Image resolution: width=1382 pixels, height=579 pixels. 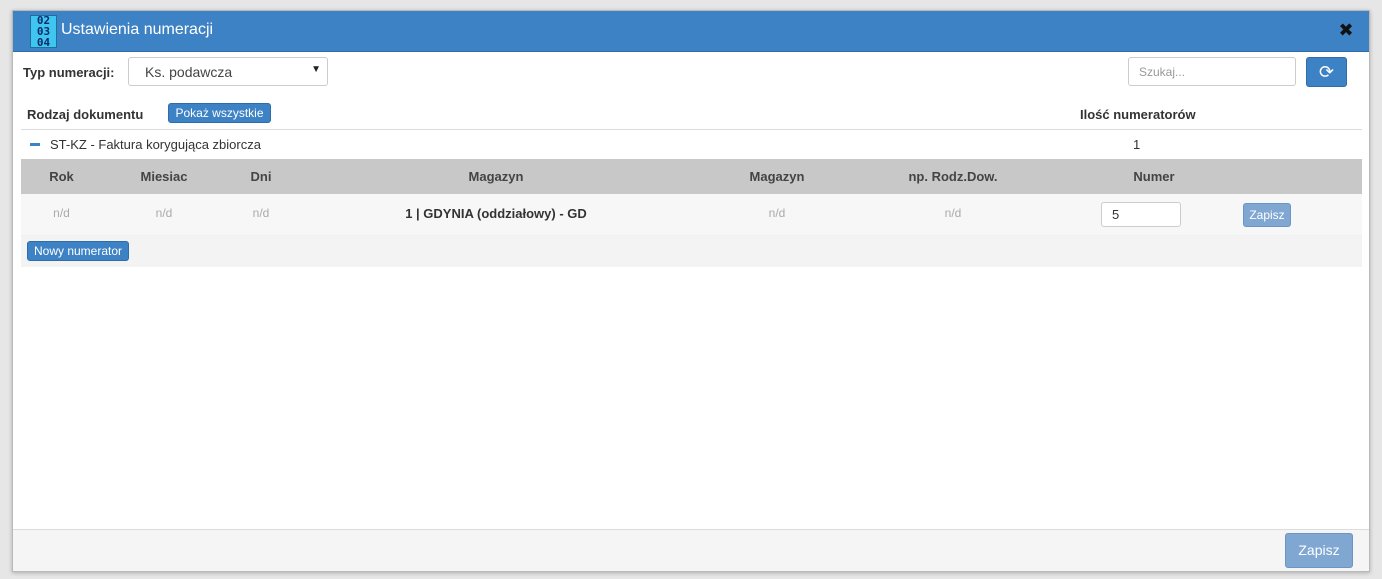 I want to click on column-header-dni: Dni, so click(x=261, y=176).